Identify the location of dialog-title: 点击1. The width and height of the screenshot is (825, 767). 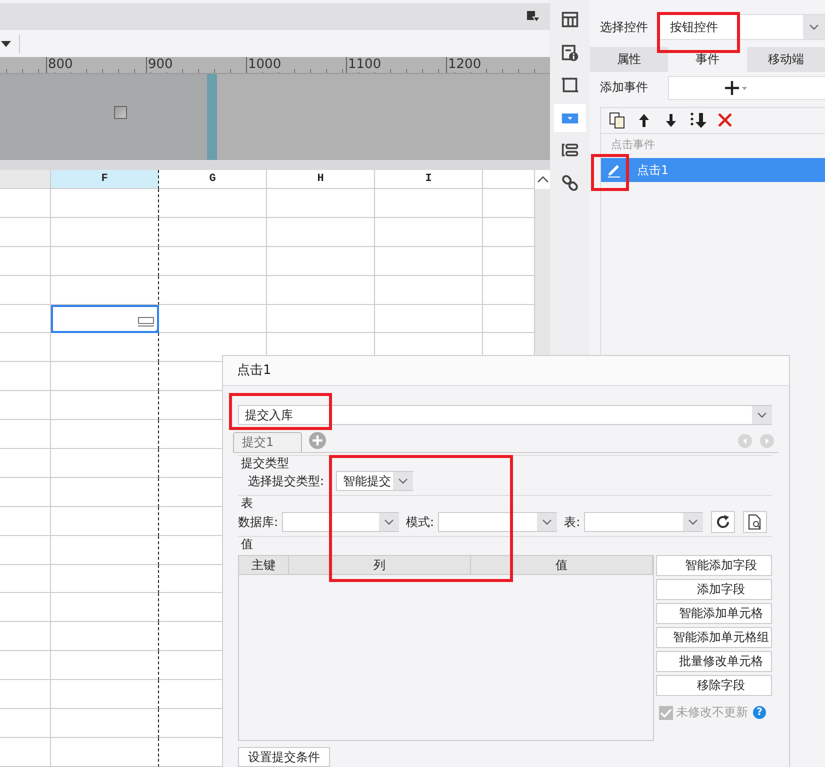
(506, 371).